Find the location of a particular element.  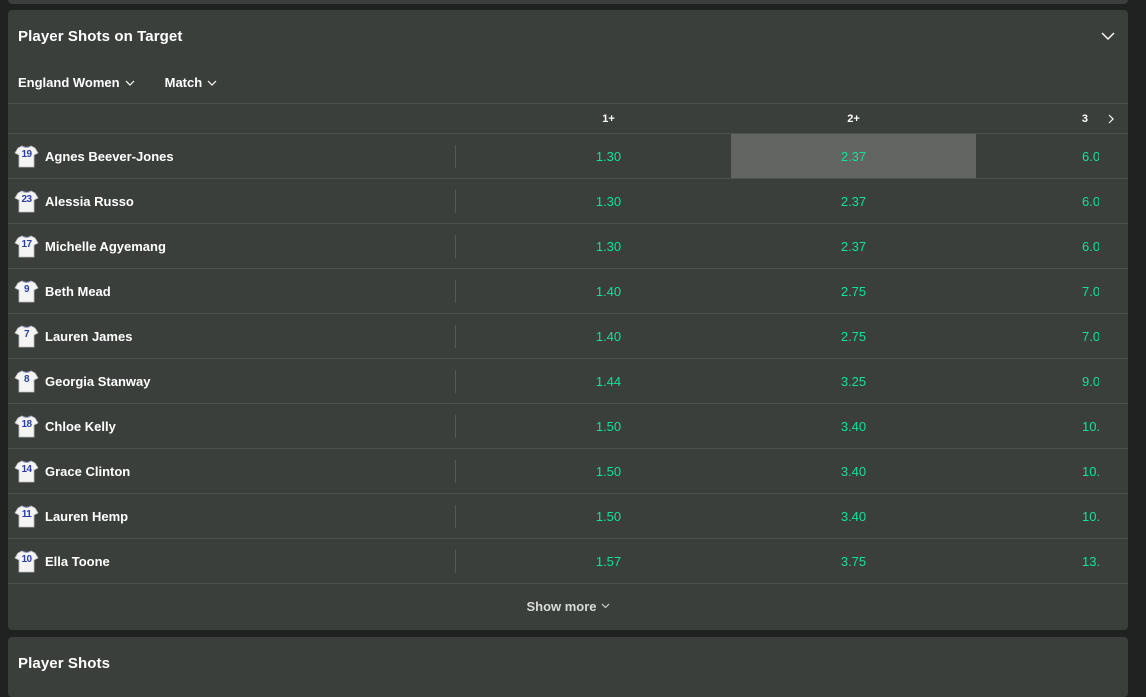

table-row: 19 Agnes Beever-Jones 1.30 2.37 6.0 is located at coordinates (568, 156).